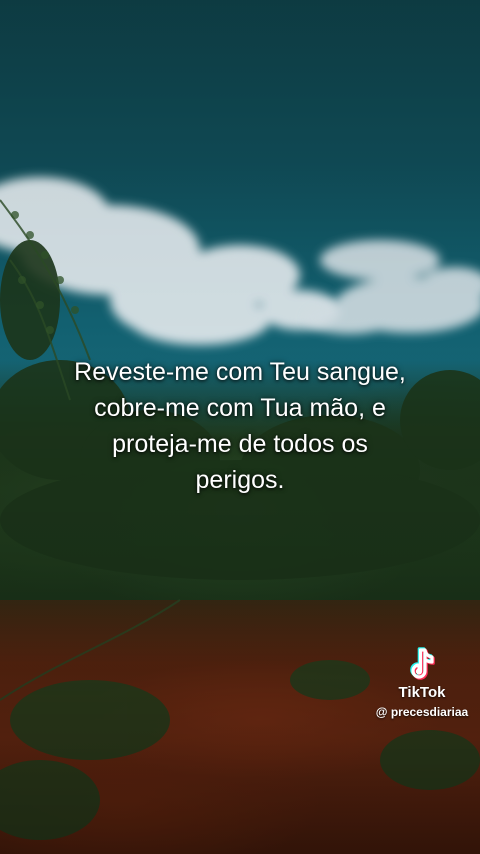 The height and width of the screenshot is (854, 480). Describe the element at coordinates (240, 372) in the screenshot. I see `caption-line: Reveste-me com Teu sangue,` at that location.